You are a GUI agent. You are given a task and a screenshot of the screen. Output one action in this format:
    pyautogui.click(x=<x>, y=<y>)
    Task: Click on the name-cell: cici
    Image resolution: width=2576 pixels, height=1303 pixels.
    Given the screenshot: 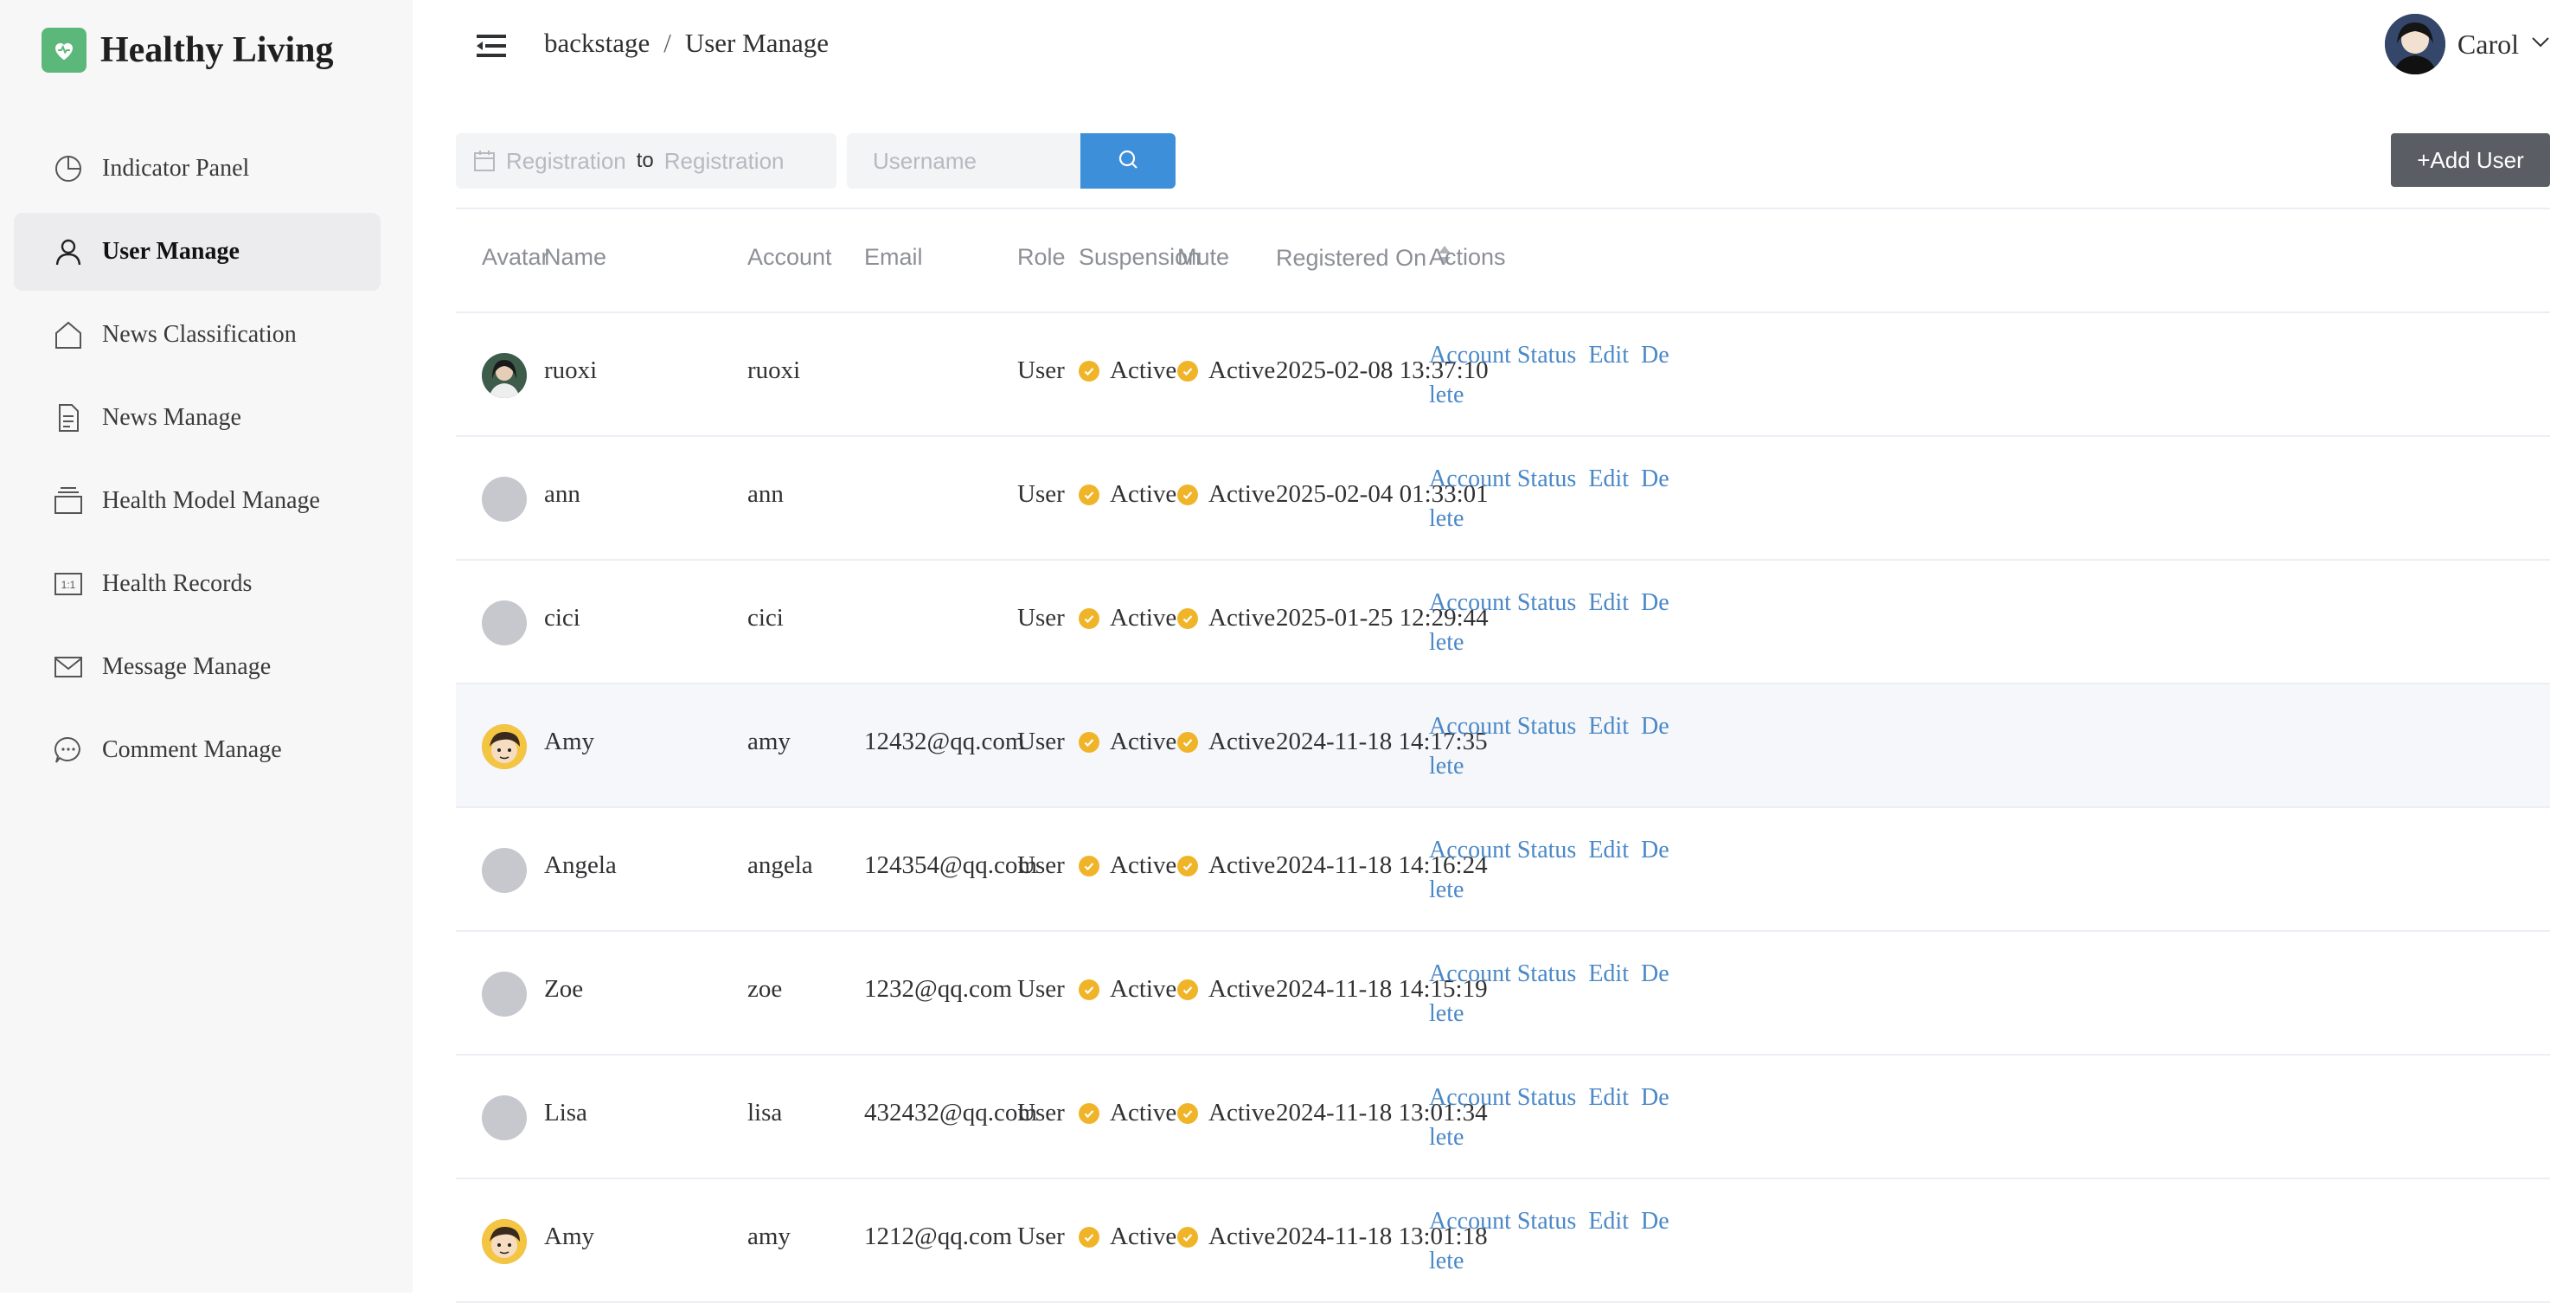 What is the action you would take?
    pyautogui.click(x=562, y=618)
    